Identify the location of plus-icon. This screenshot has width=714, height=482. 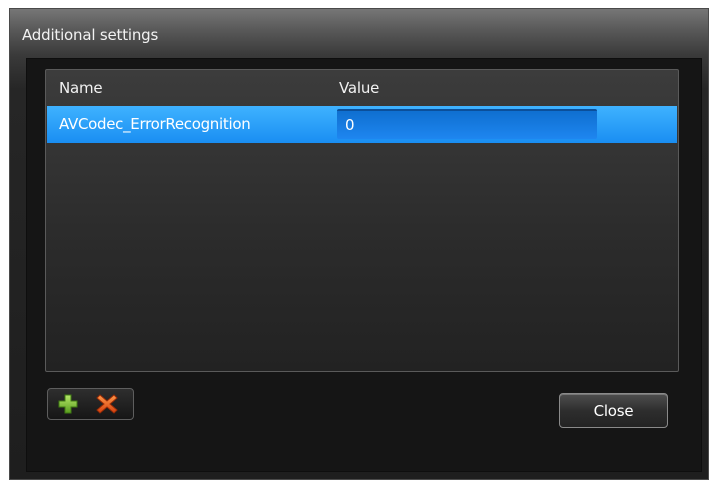
(68, 404).